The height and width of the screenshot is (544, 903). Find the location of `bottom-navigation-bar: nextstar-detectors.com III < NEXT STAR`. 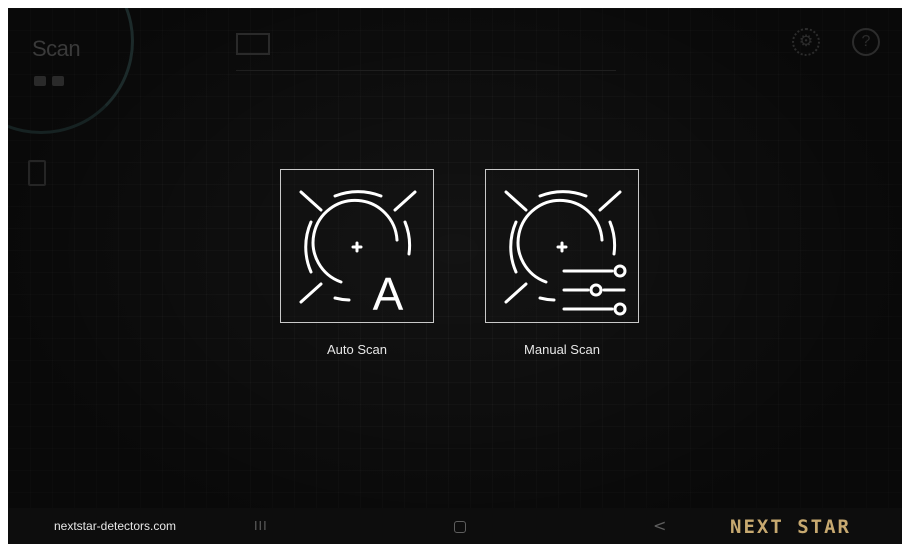

bottom-navigation-bar: nextstar-detectors.com III < NEXT STAR is located at coordinates (455, 526).